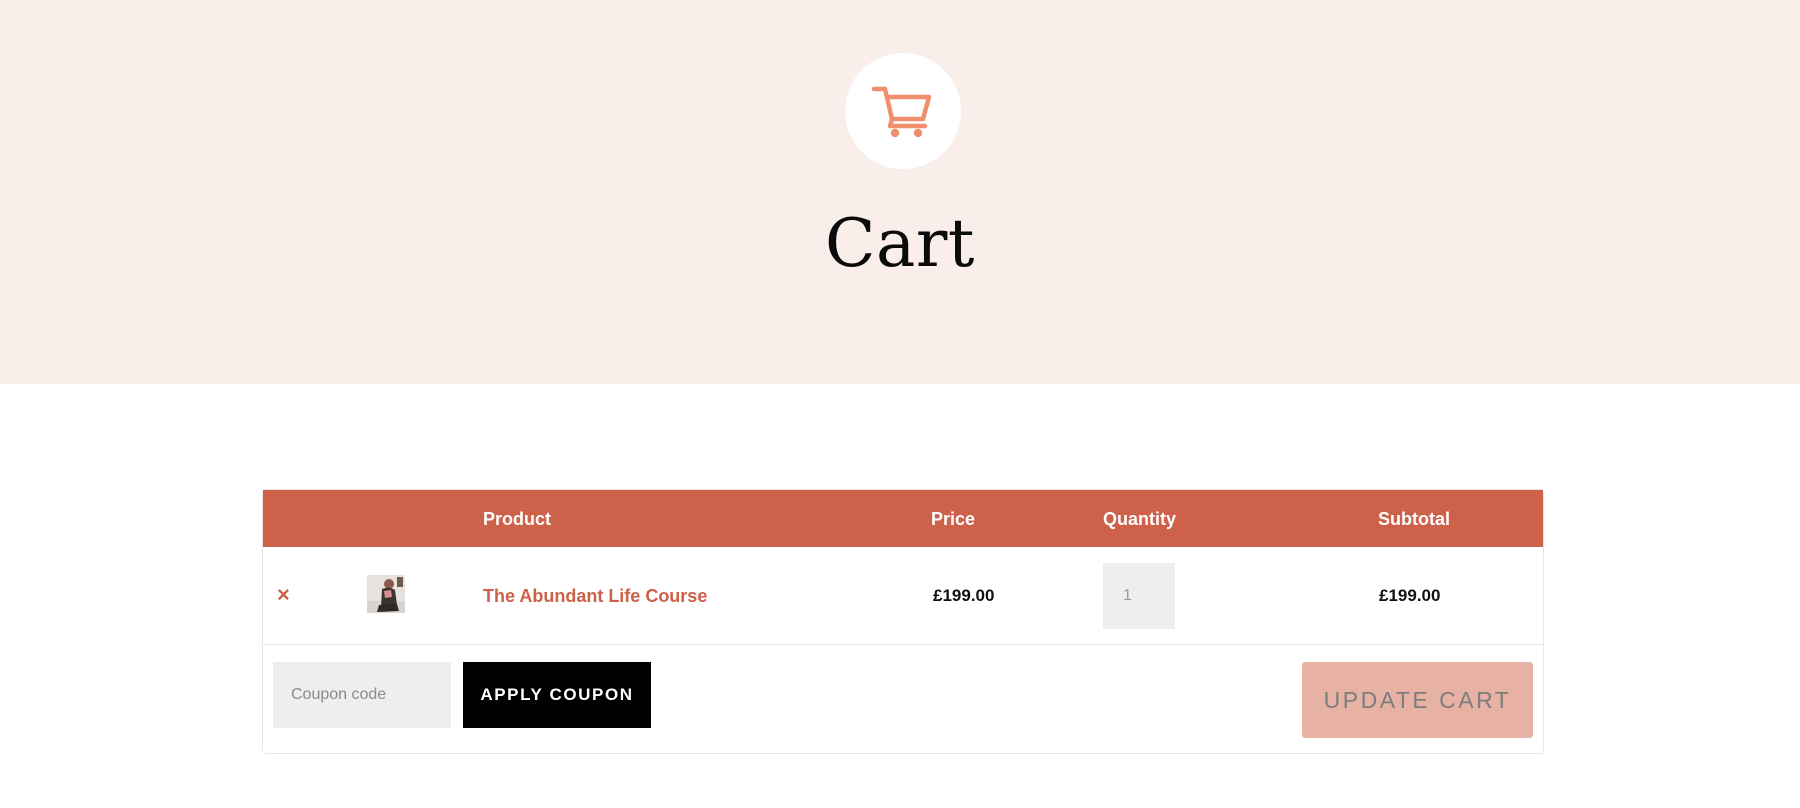  What do you see at coordinates (1140, 519) in the screenshot?
I see `column-header-quantity: Quantity` at bounding box center [1140, 519].